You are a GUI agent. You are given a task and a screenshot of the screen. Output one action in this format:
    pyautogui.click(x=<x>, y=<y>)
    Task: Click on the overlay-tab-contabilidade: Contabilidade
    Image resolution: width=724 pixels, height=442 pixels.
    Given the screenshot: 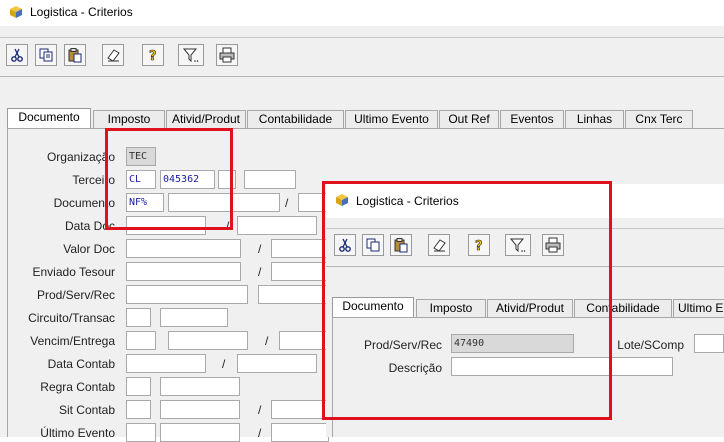 What is the action you would take?
    pyautogui.click(x=623, y=308)
    